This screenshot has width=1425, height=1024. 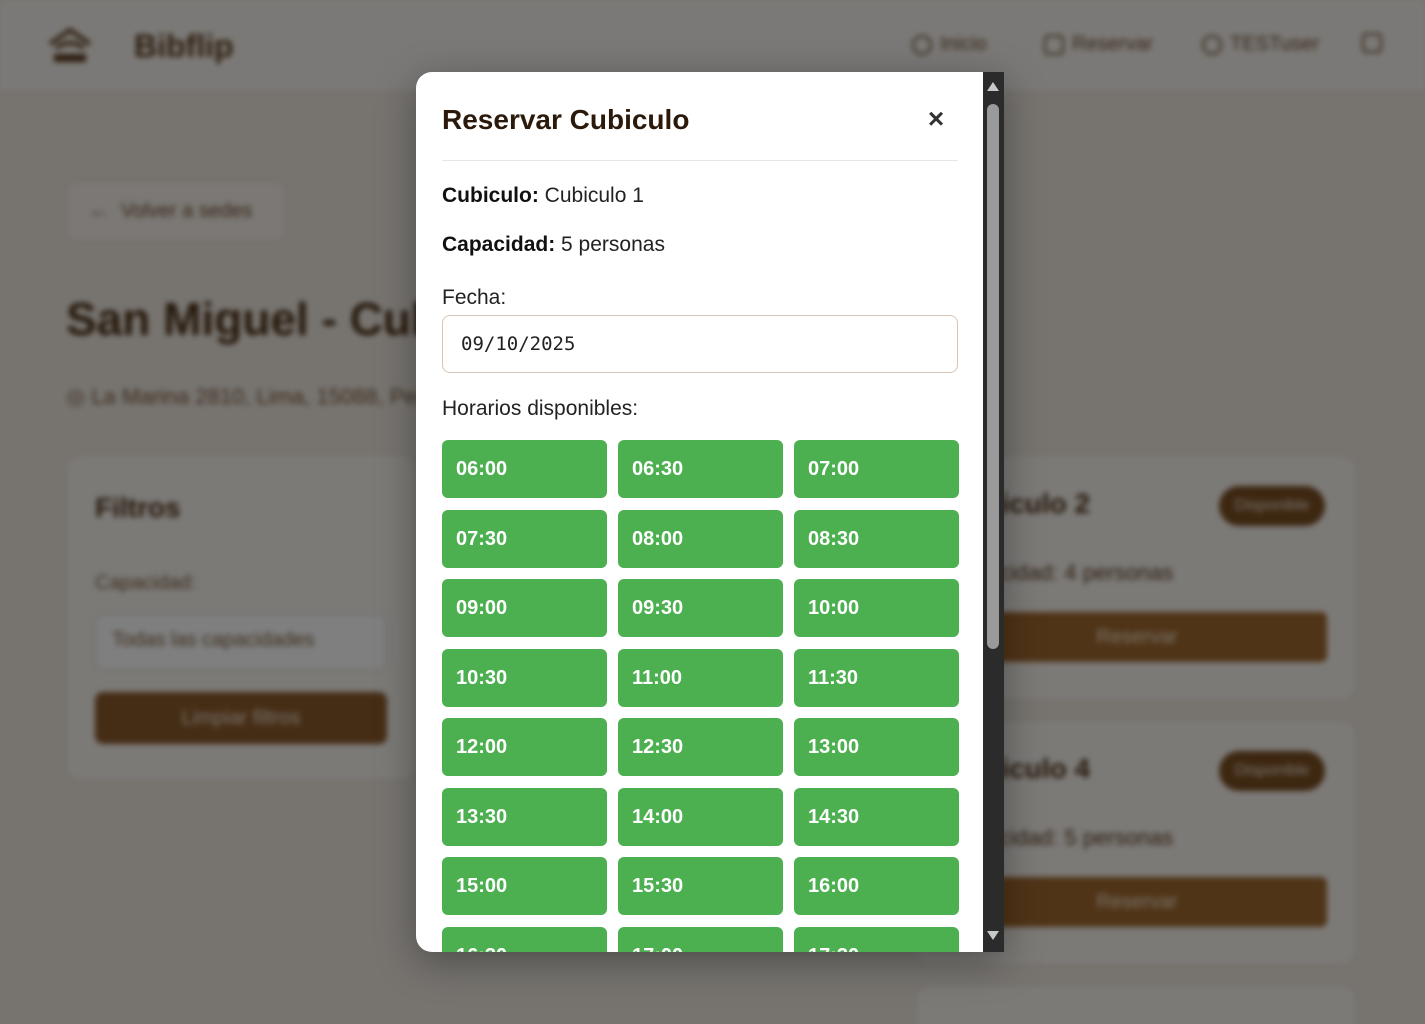 I want to click on time-slot-button: 12:30, so click(x=700, y=747).